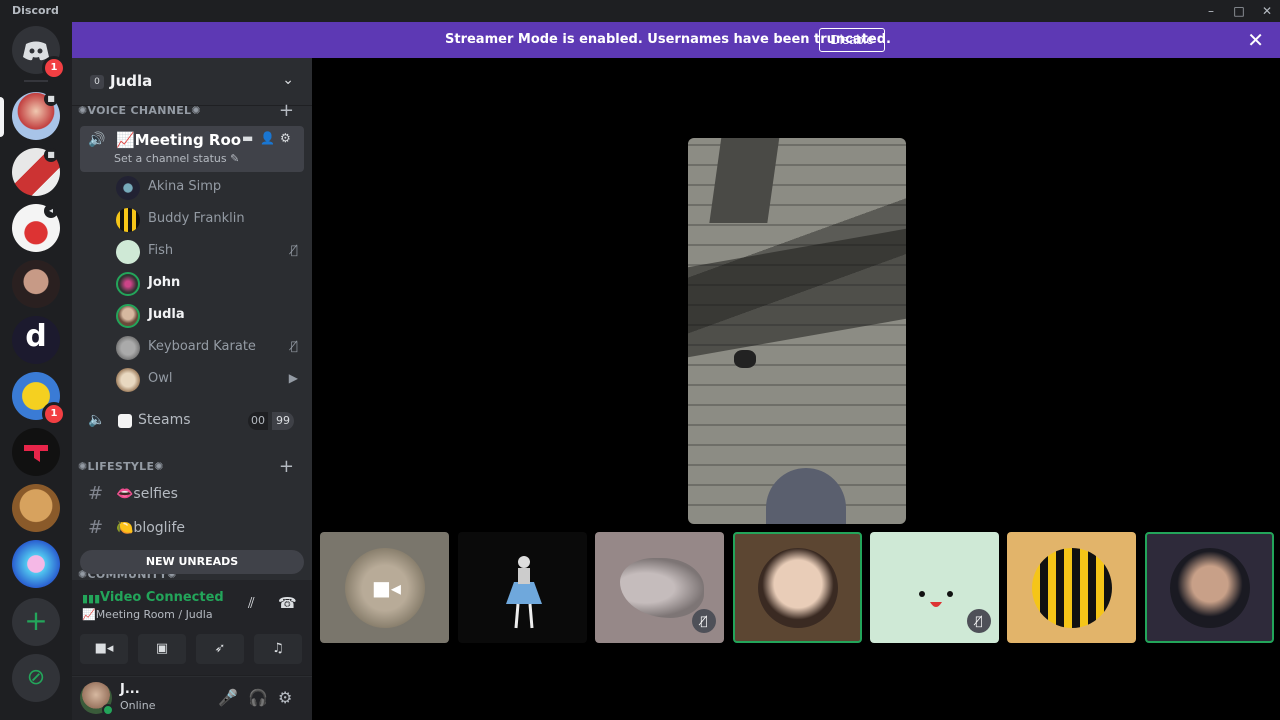 The width and height of the screenshot is (1280, 720). What do you see at coordinates (267, 138) in the screenshot?
I see `invite-icon: 👤` at bounding box center [267, 138].